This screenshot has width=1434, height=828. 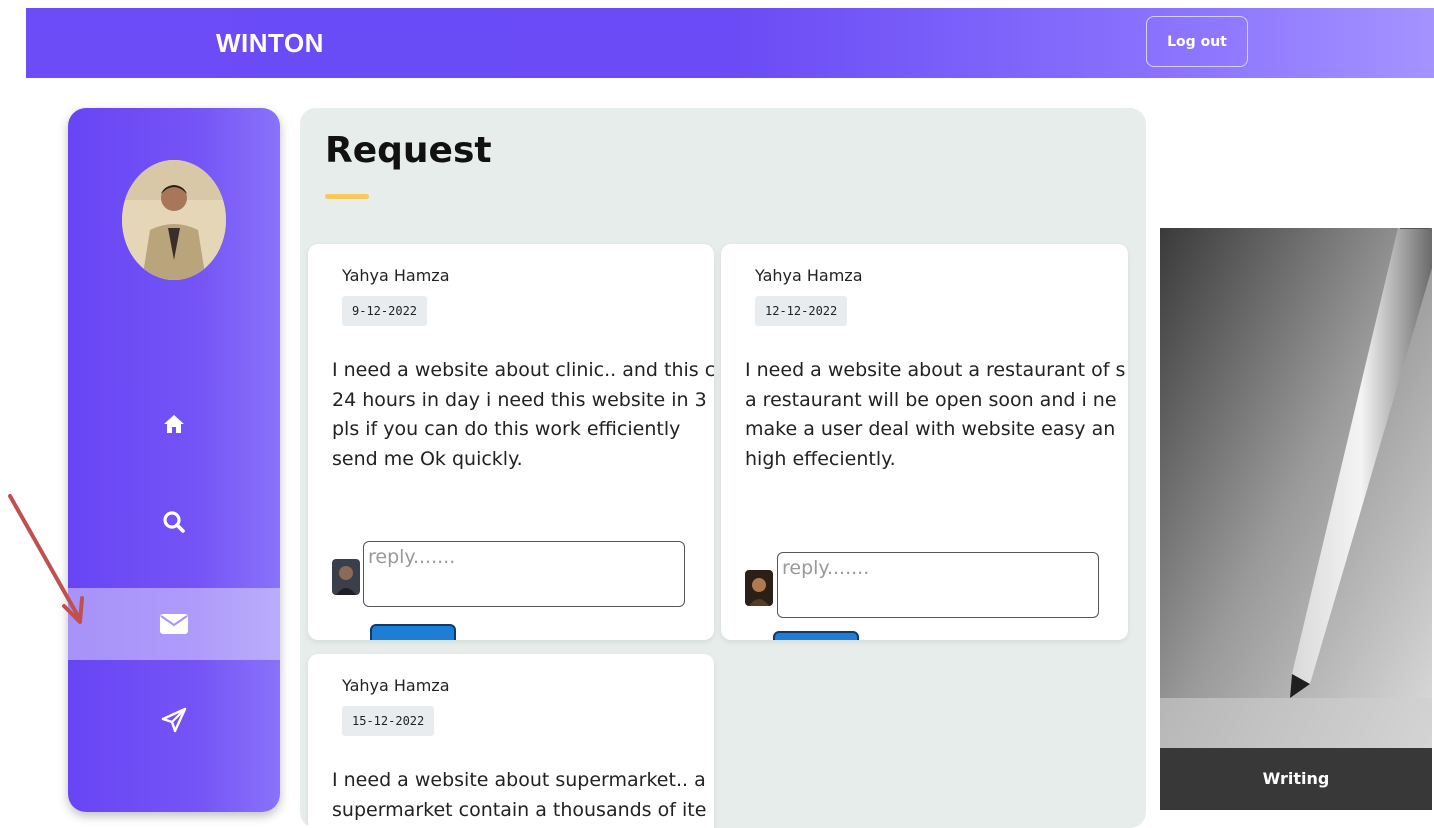 I want to click on page-title: Request, so click(x=408, y=150).